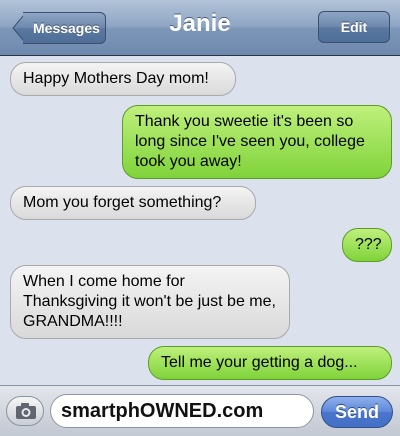 The image size is (400, 436). Describe the element at coordinates (354, 27) in the screenshot. I see `edit-button: Edit` at that location.